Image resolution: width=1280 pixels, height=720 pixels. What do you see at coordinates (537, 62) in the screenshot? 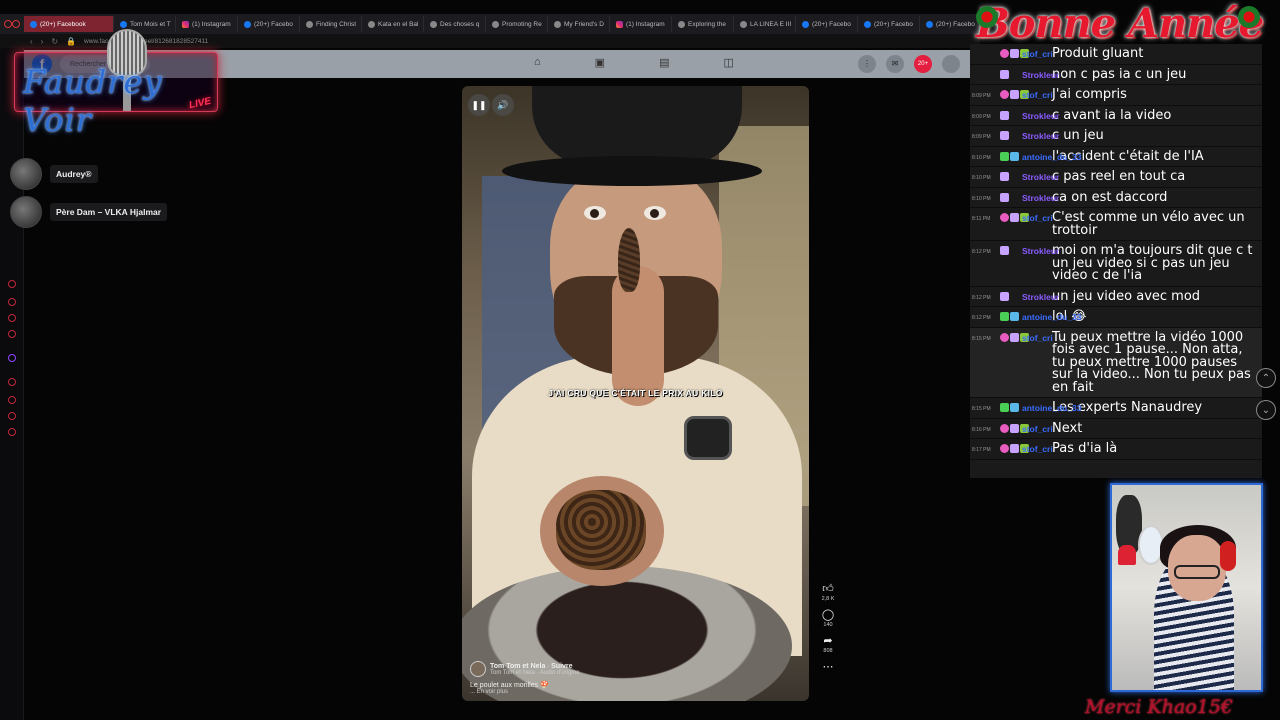
I see `home-icon: ⌂` at bounding box center [537, 62].